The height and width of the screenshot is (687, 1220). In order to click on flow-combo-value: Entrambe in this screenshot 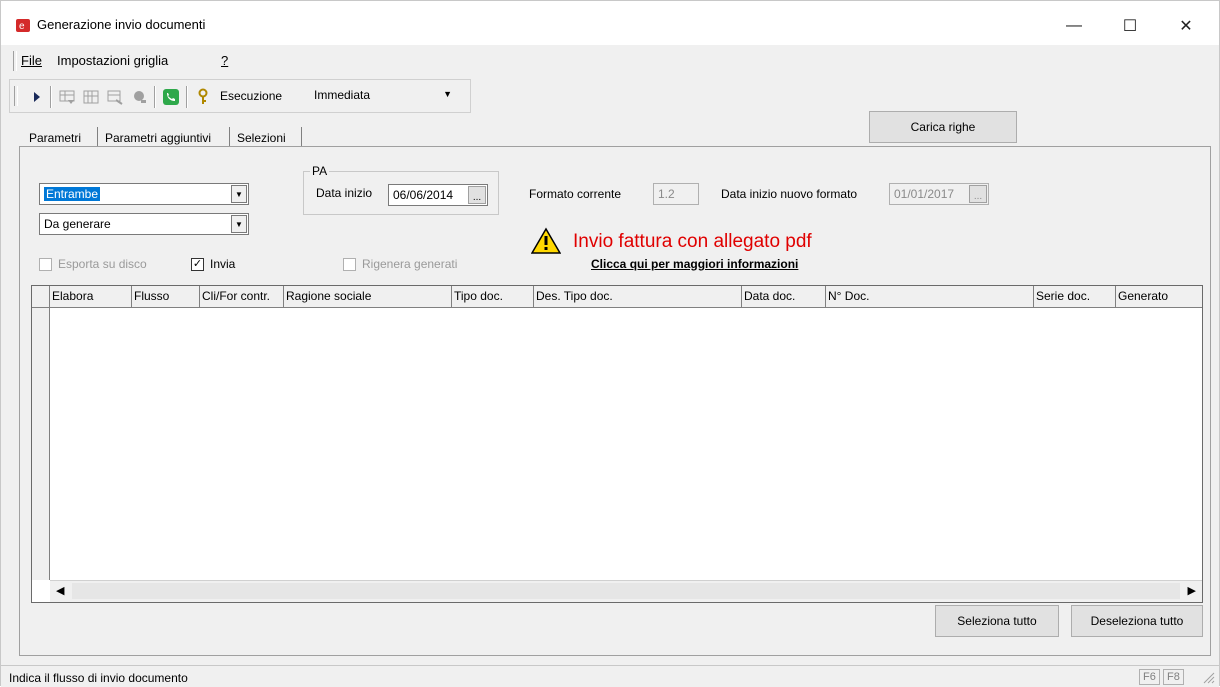, I will do `click(72, 194)`.